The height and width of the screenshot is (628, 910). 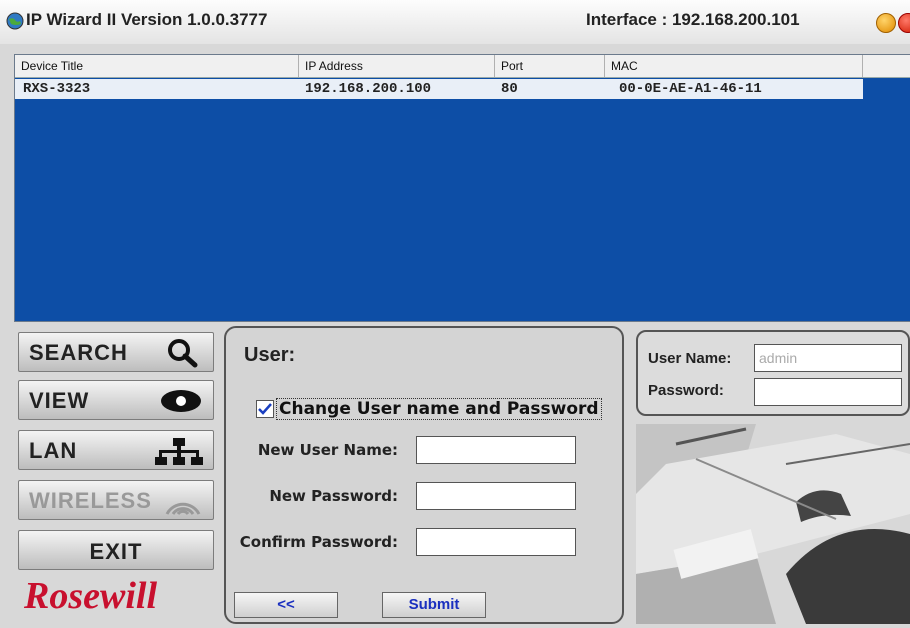 I want to click on checkmark-icon, so click(x=265, y=409).